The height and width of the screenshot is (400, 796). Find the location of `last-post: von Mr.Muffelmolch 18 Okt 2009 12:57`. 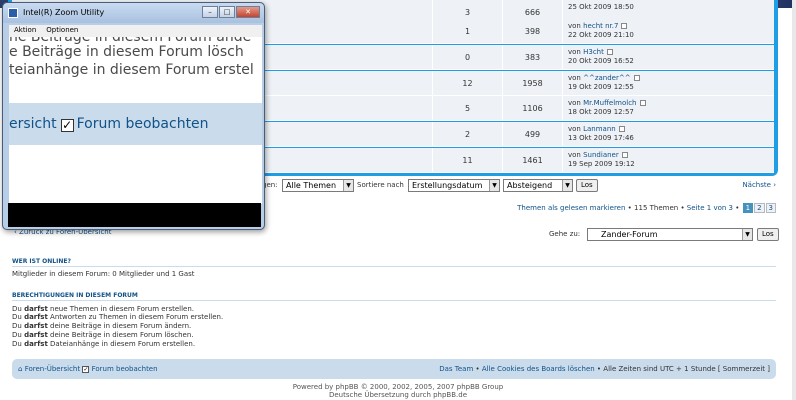

last-post: von Mr.Muffelmolch 18 Okt 2009 12:57 is located at coordinates (668, 108).